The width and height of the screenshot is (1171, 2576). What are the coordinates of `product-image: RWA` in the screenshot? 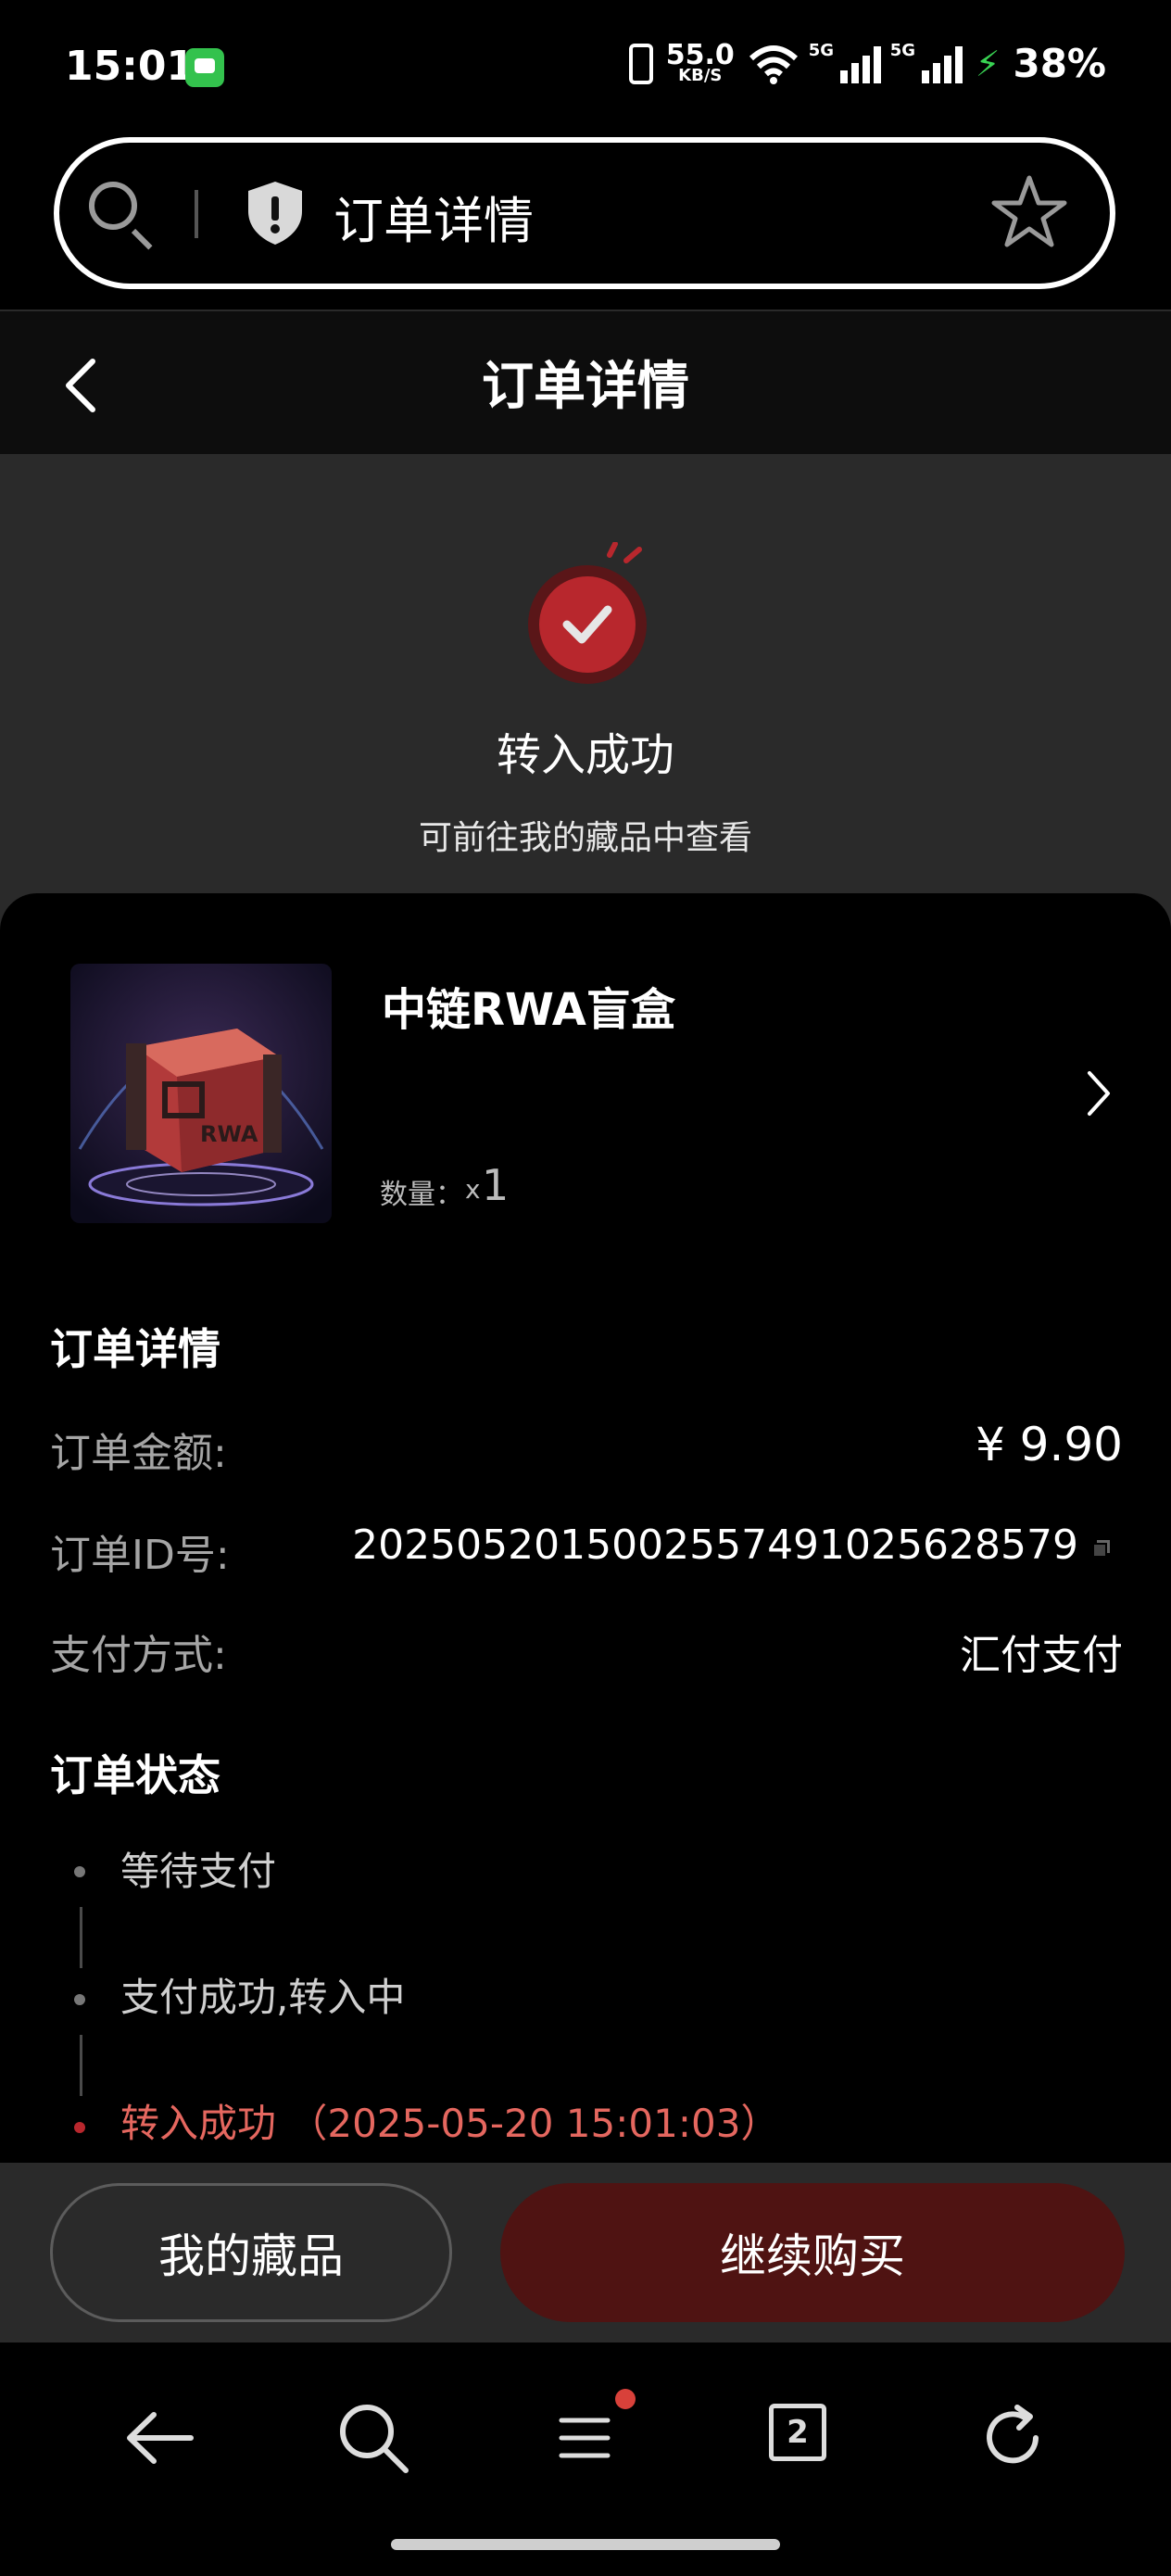 It's located at (201, 1093).